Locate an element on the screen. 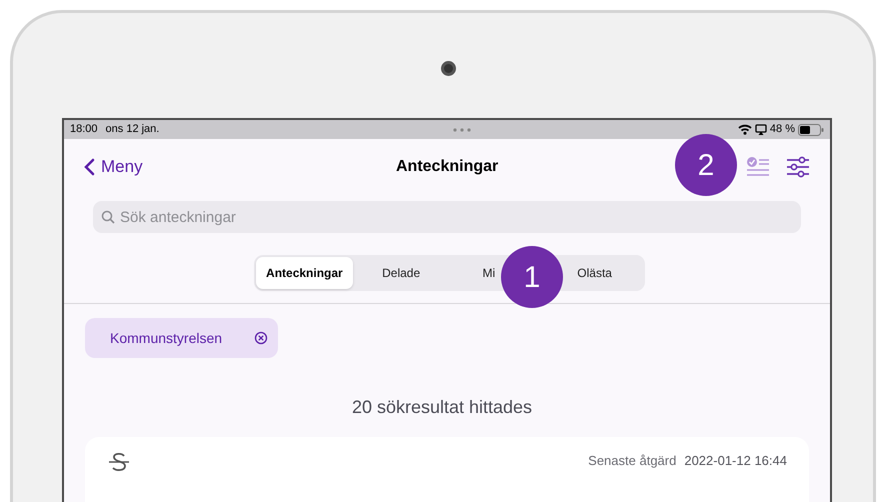 The width and height of the screenshot is (878, 502). nav-title: Anteckningar is located at coordinates (447, 167).